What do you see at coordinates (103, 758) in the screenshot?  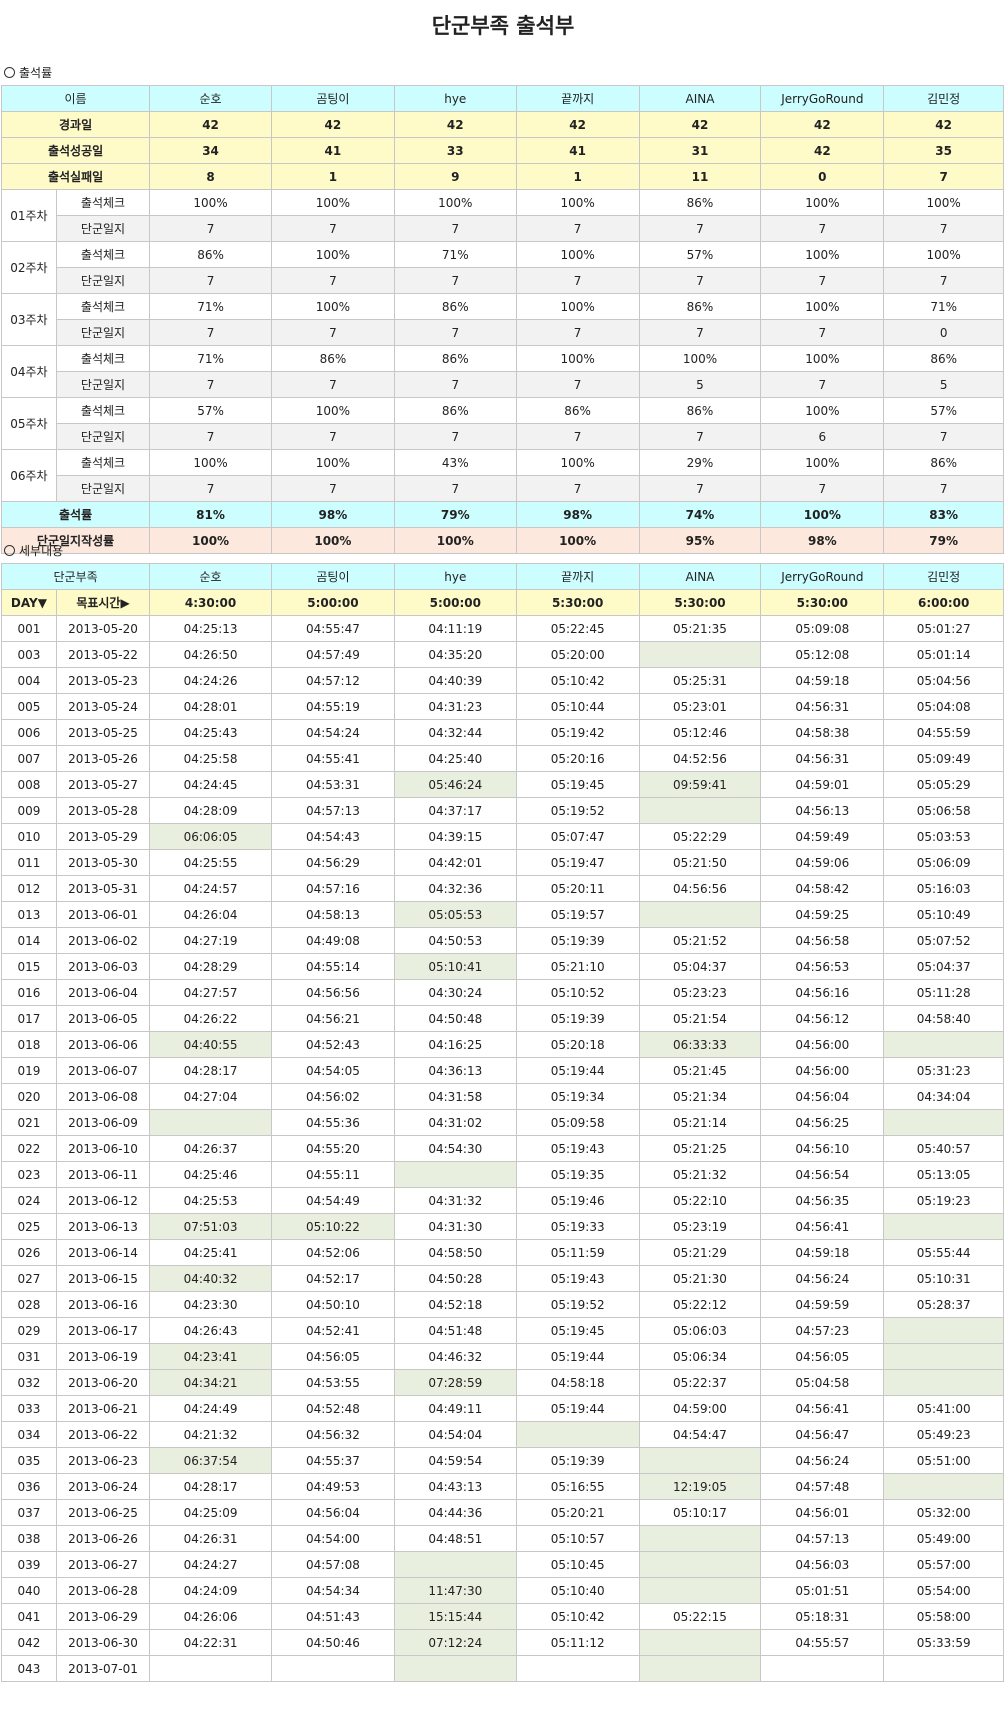 I see `date-cell: 2013-05-26` at bounding box center [103, 758].